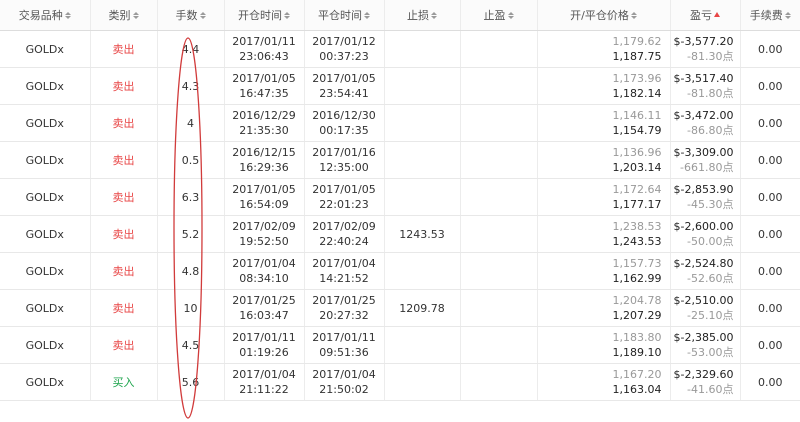 This screenshot has width=800, height=422. Describe the element at coordinates (264, 226) in the screenshot. I see `open-date: 2017/02/09` at that location.